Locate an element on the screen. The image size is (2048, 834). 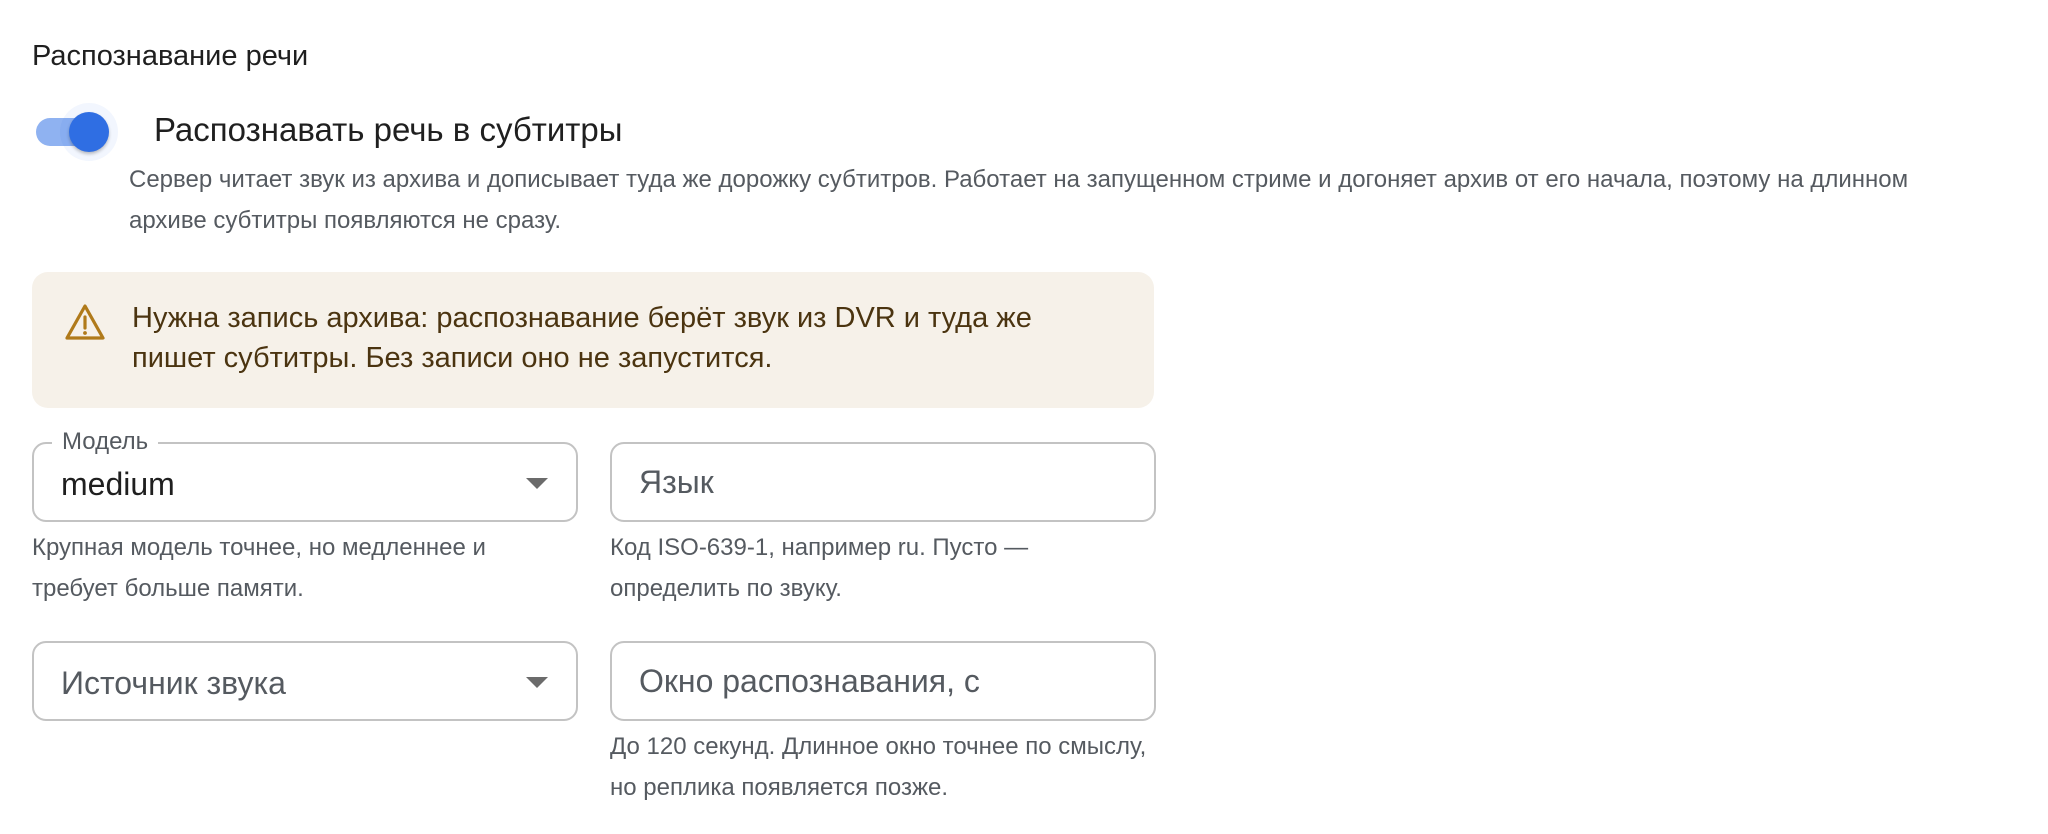
language-input is located at coordinates (883, 482).